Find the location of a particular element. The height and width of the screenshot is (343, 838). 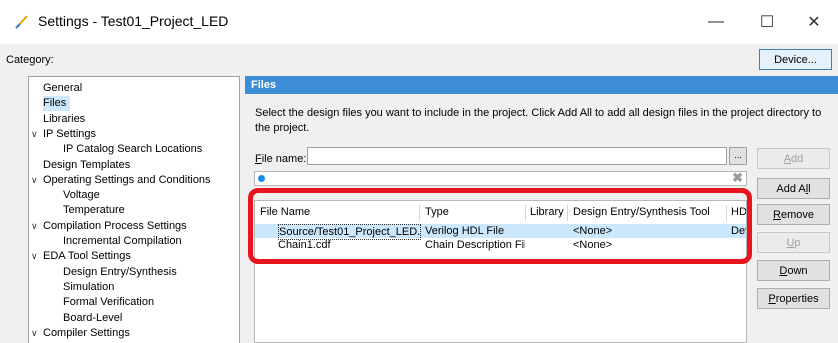

tree-item: Files is located at coordinates (57, 104).